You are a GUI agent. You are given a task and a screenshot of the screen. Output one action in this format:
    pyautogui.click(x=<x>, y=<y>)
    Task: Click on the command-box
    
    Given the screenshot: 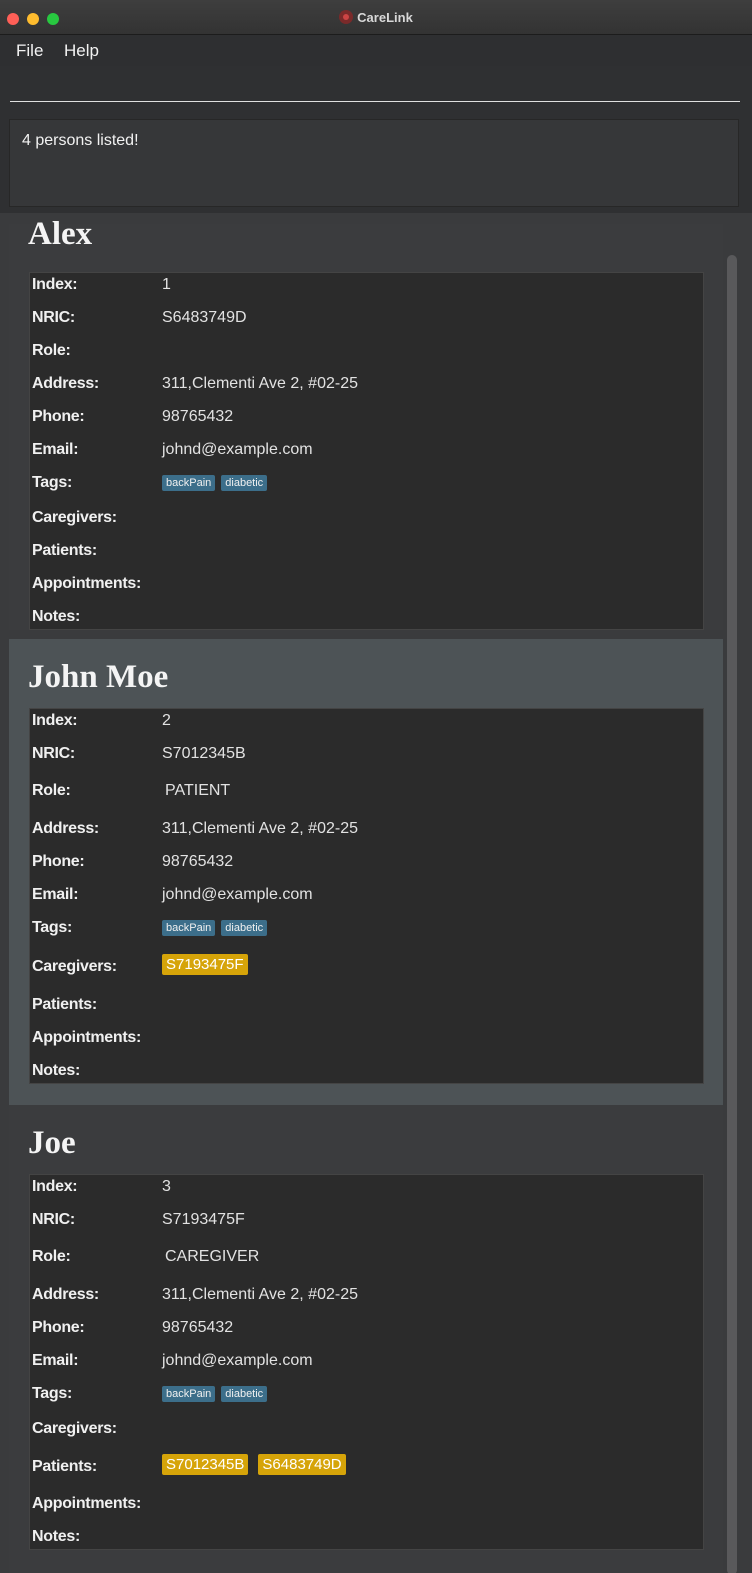 What is the action you would take?
    pyautogui.click(x=376, y=89)
    